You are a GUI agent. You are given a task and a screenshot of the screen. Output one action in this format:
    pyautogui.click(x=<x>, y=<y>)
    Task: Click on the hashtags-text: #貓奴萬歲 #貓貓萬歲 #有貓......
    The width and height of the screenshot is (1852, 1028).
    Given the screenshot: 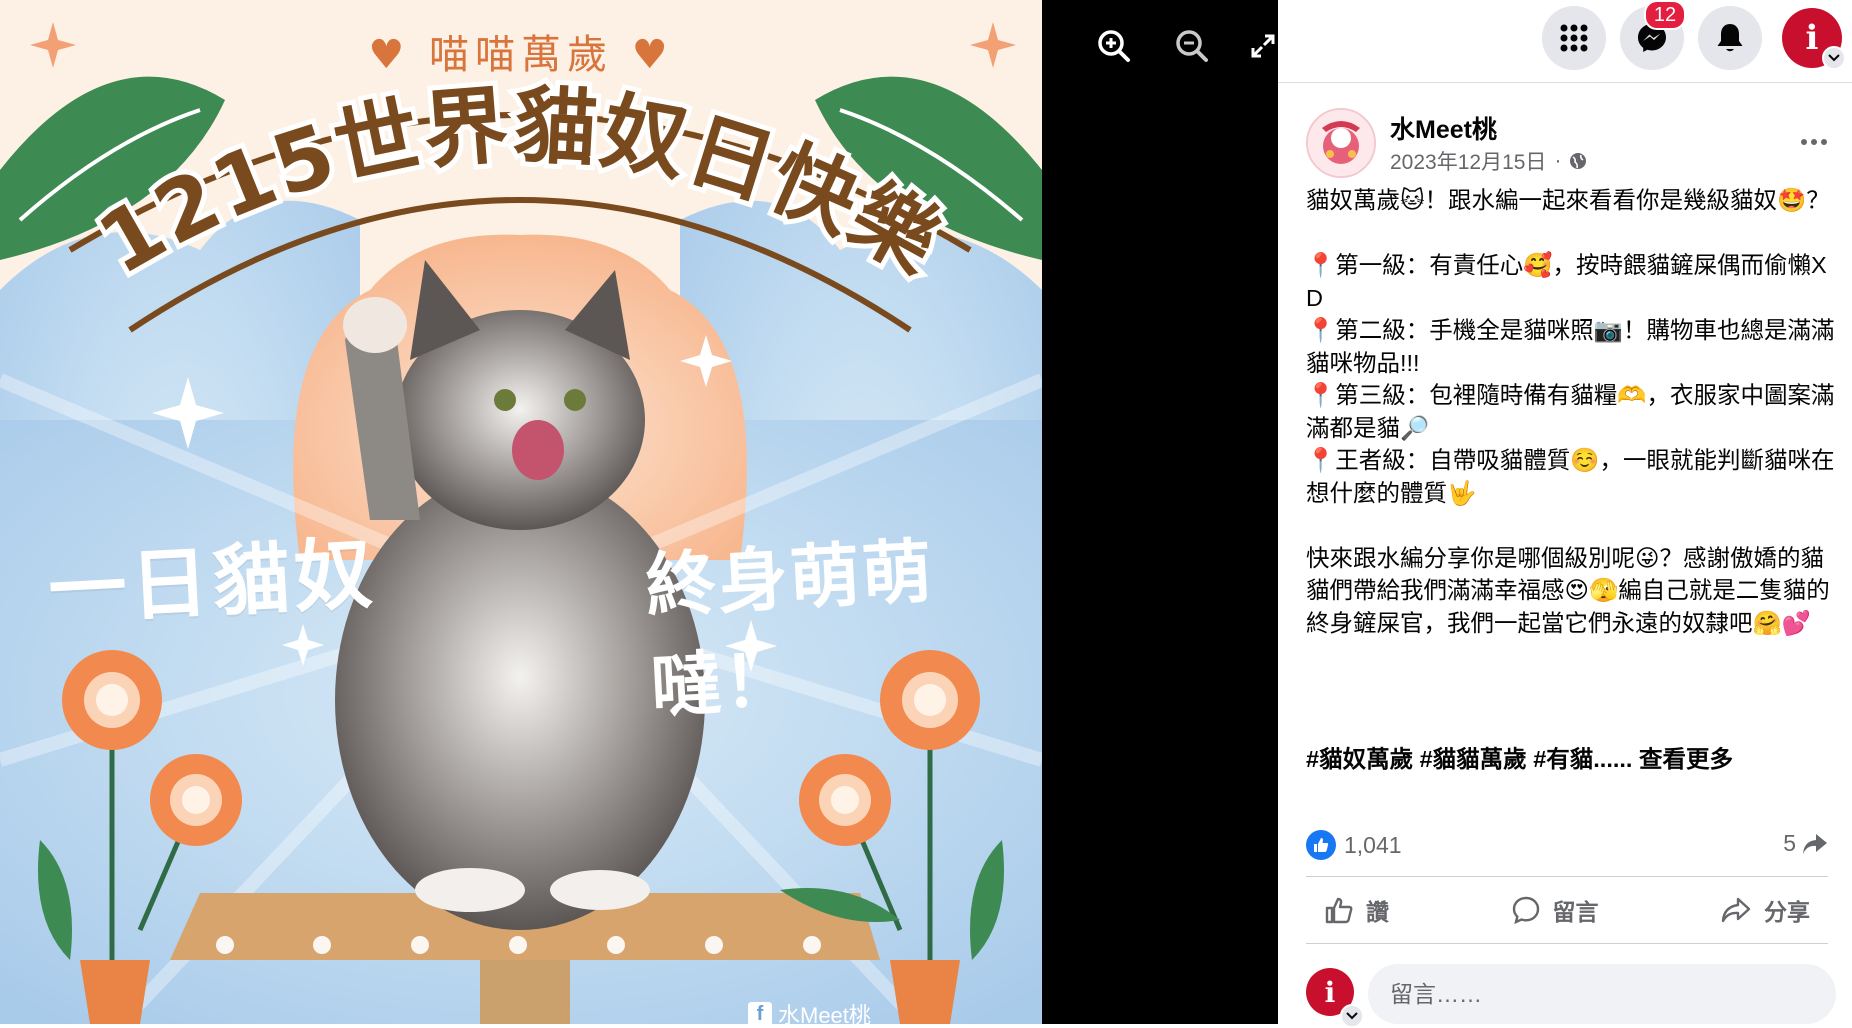 What is the action you would take?
    pyautogui.click(x=1469, y=759)
    